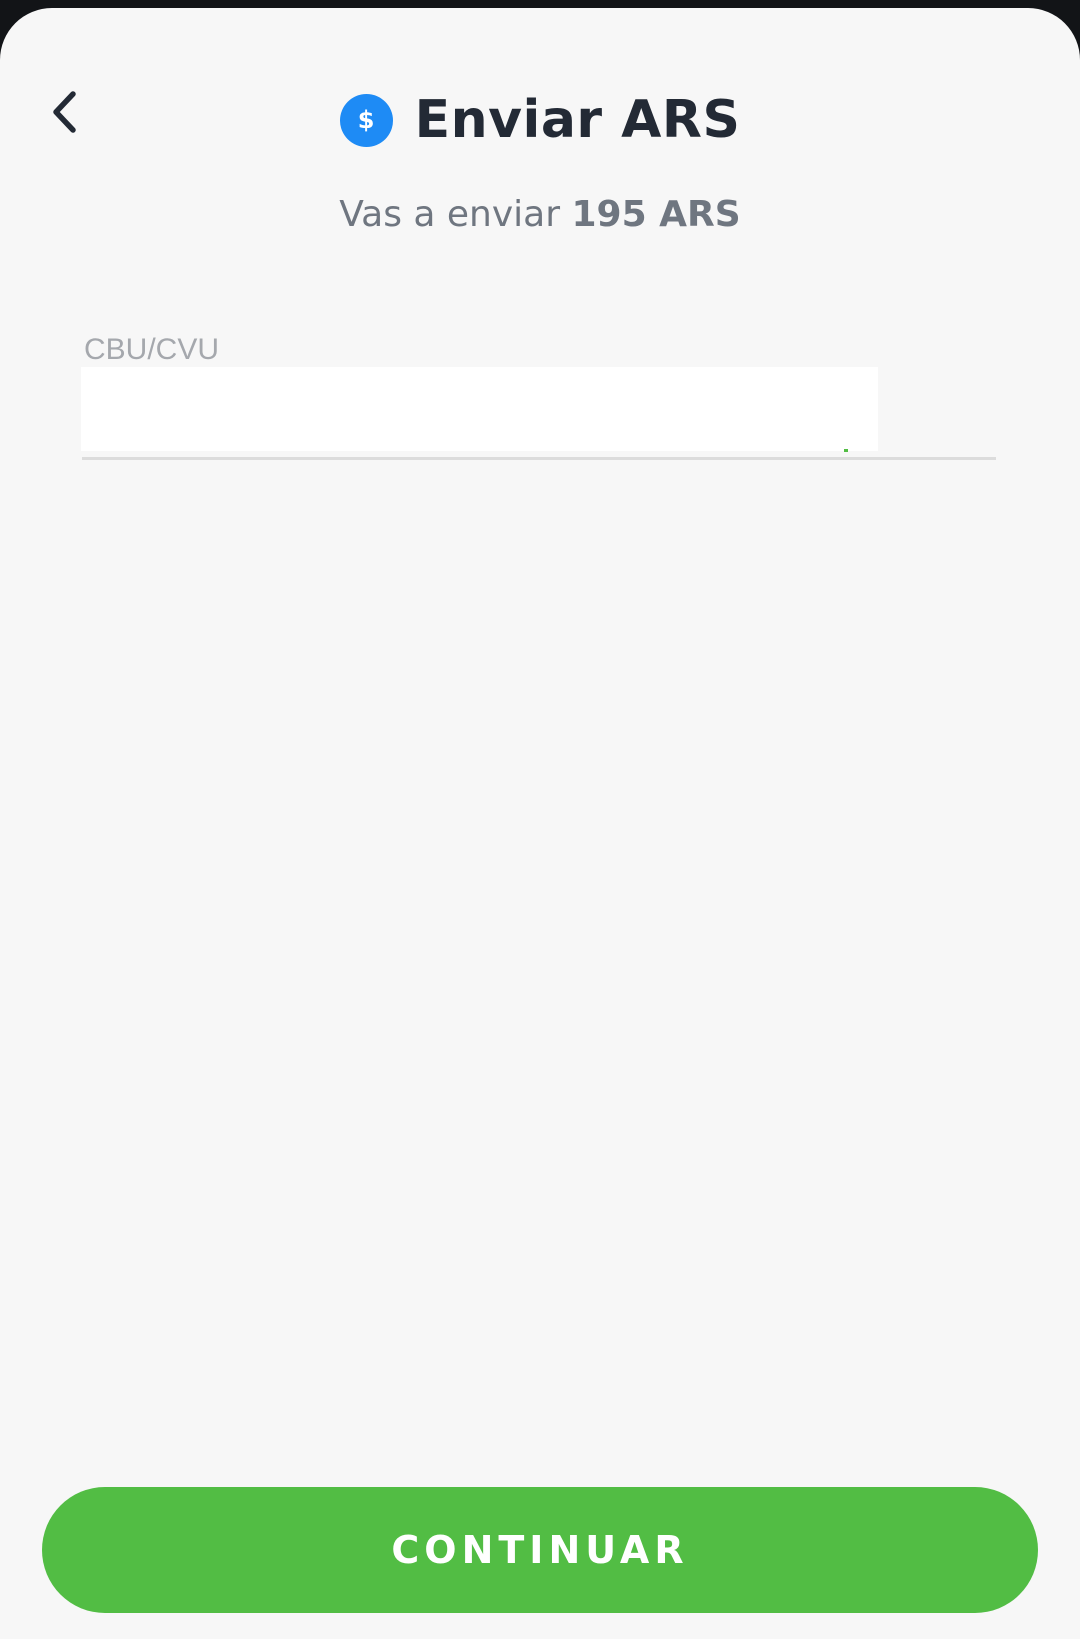  I want to click on cbu-input, so click(479, 409).